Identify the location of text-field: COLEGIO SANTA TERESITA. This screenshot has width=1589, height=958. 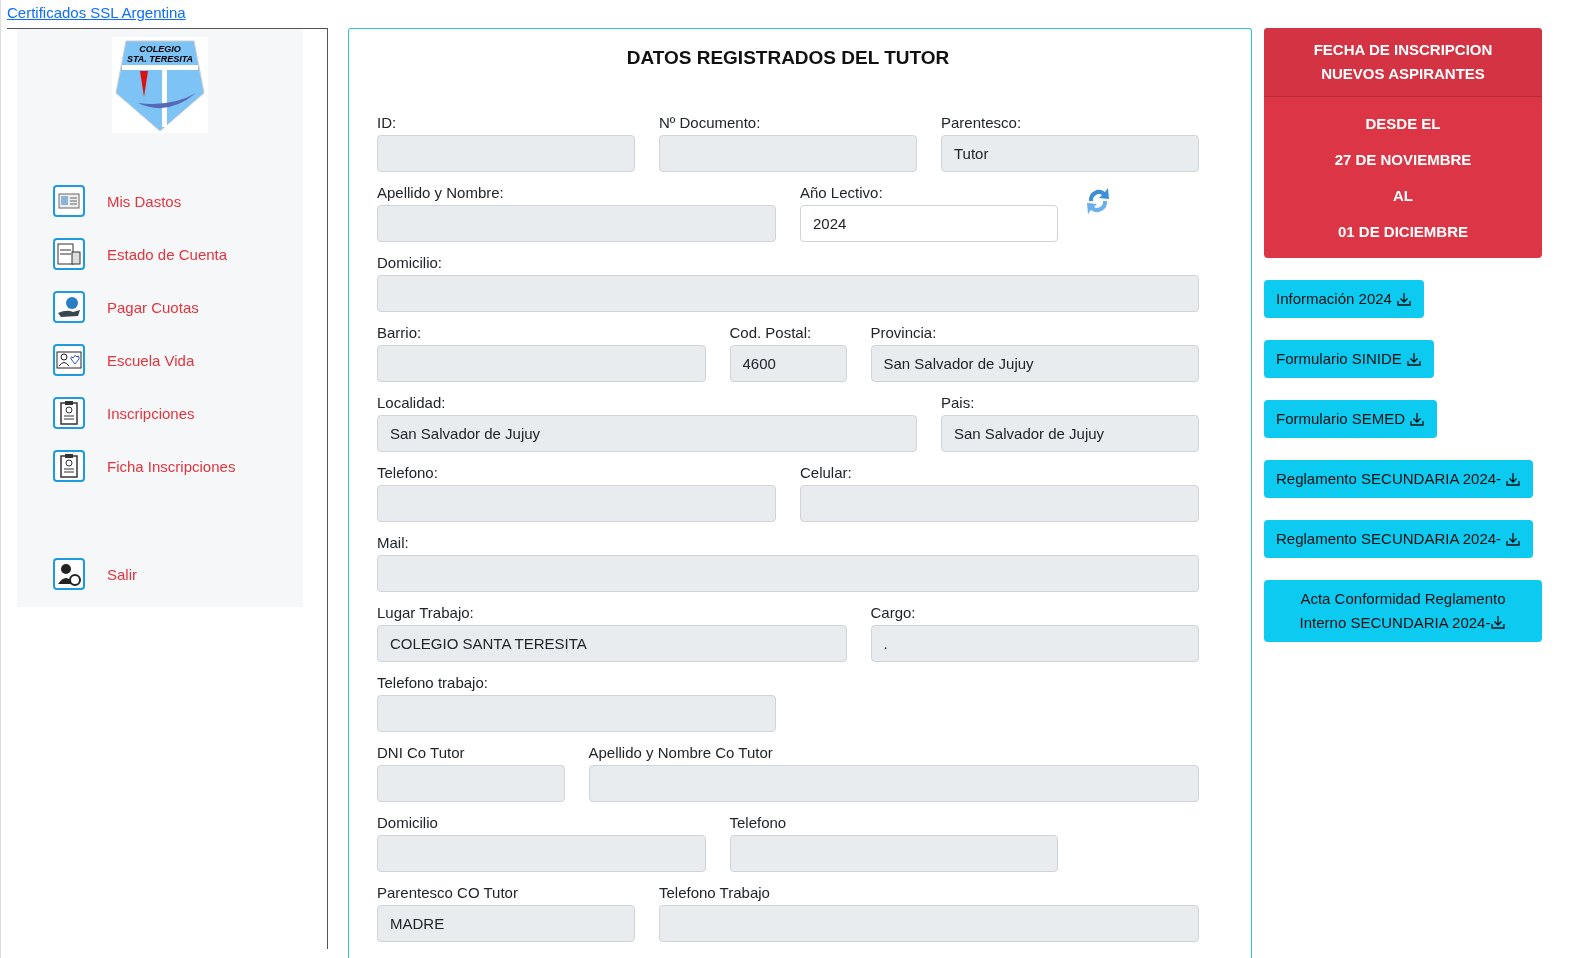
(612, 643).